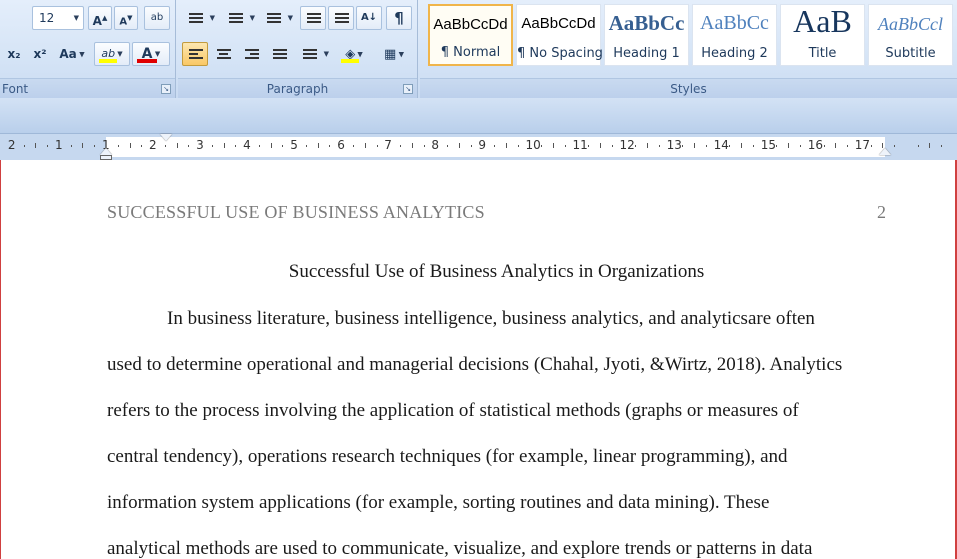  What do you see at coordinates (910, 53) in the screenshot?
I see `style-subtitle-name: Subtitle` at bounding box center [910, 53].